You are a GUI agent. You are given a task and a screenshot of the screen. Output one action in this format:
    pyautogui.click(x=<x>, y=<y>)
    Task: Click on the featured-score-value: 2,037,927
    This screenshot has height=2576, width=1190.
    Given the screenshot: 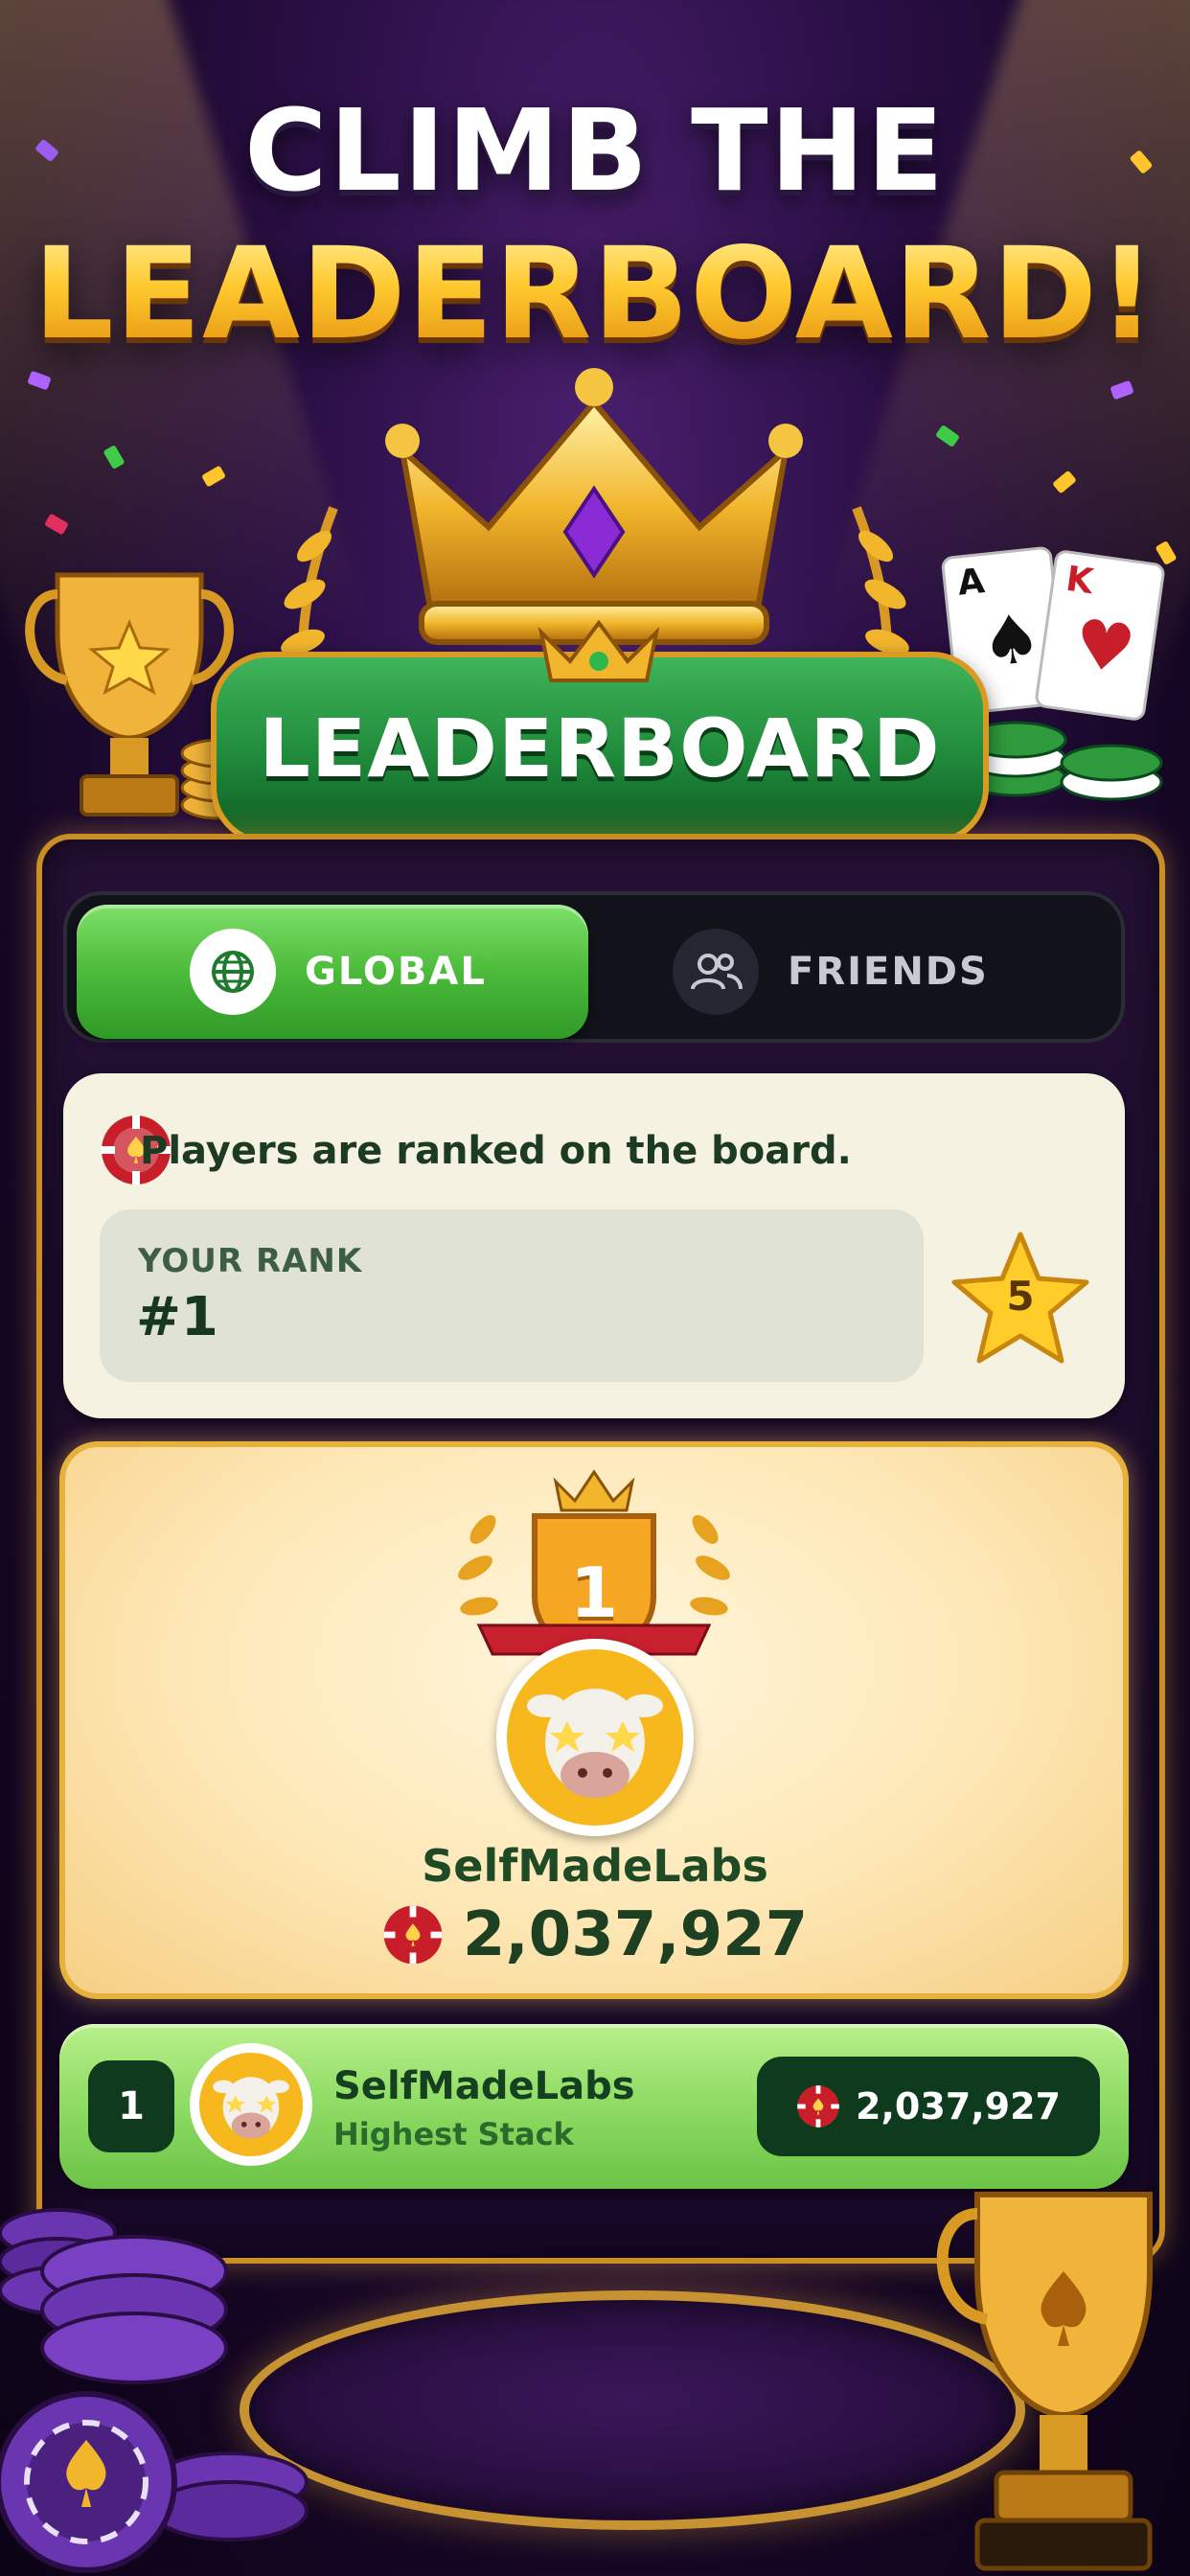 What is the action you would take?
    pyautogui.click(x=636, y=1934)
    